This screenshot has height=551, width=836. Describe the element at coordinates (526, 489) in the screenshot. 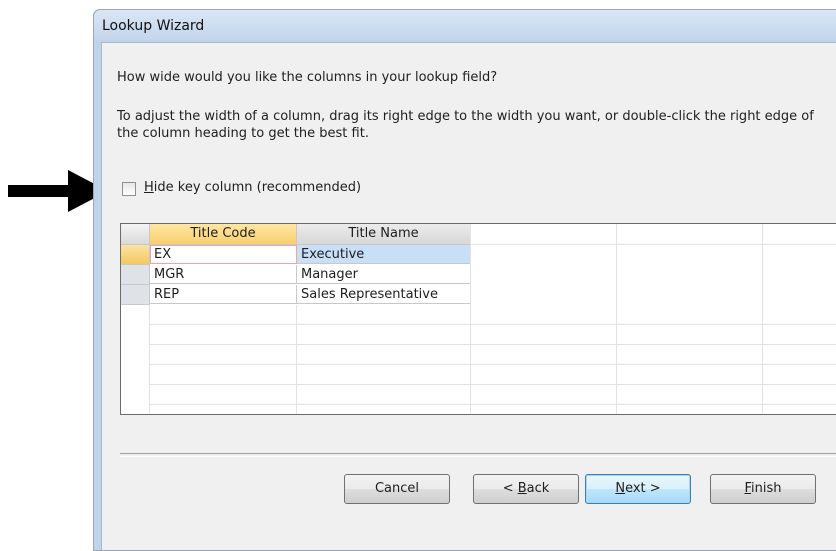

I see `back-button: < Back` at that location.